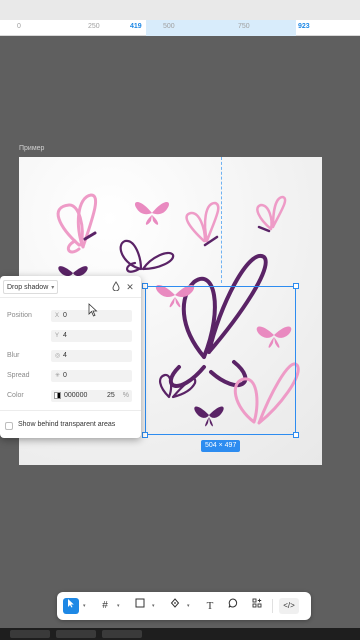  What do you see at coordinates (289, 606) in the screenshot?
I see `dev-mode-code-icon: </>` at bounding box center [289, 606].